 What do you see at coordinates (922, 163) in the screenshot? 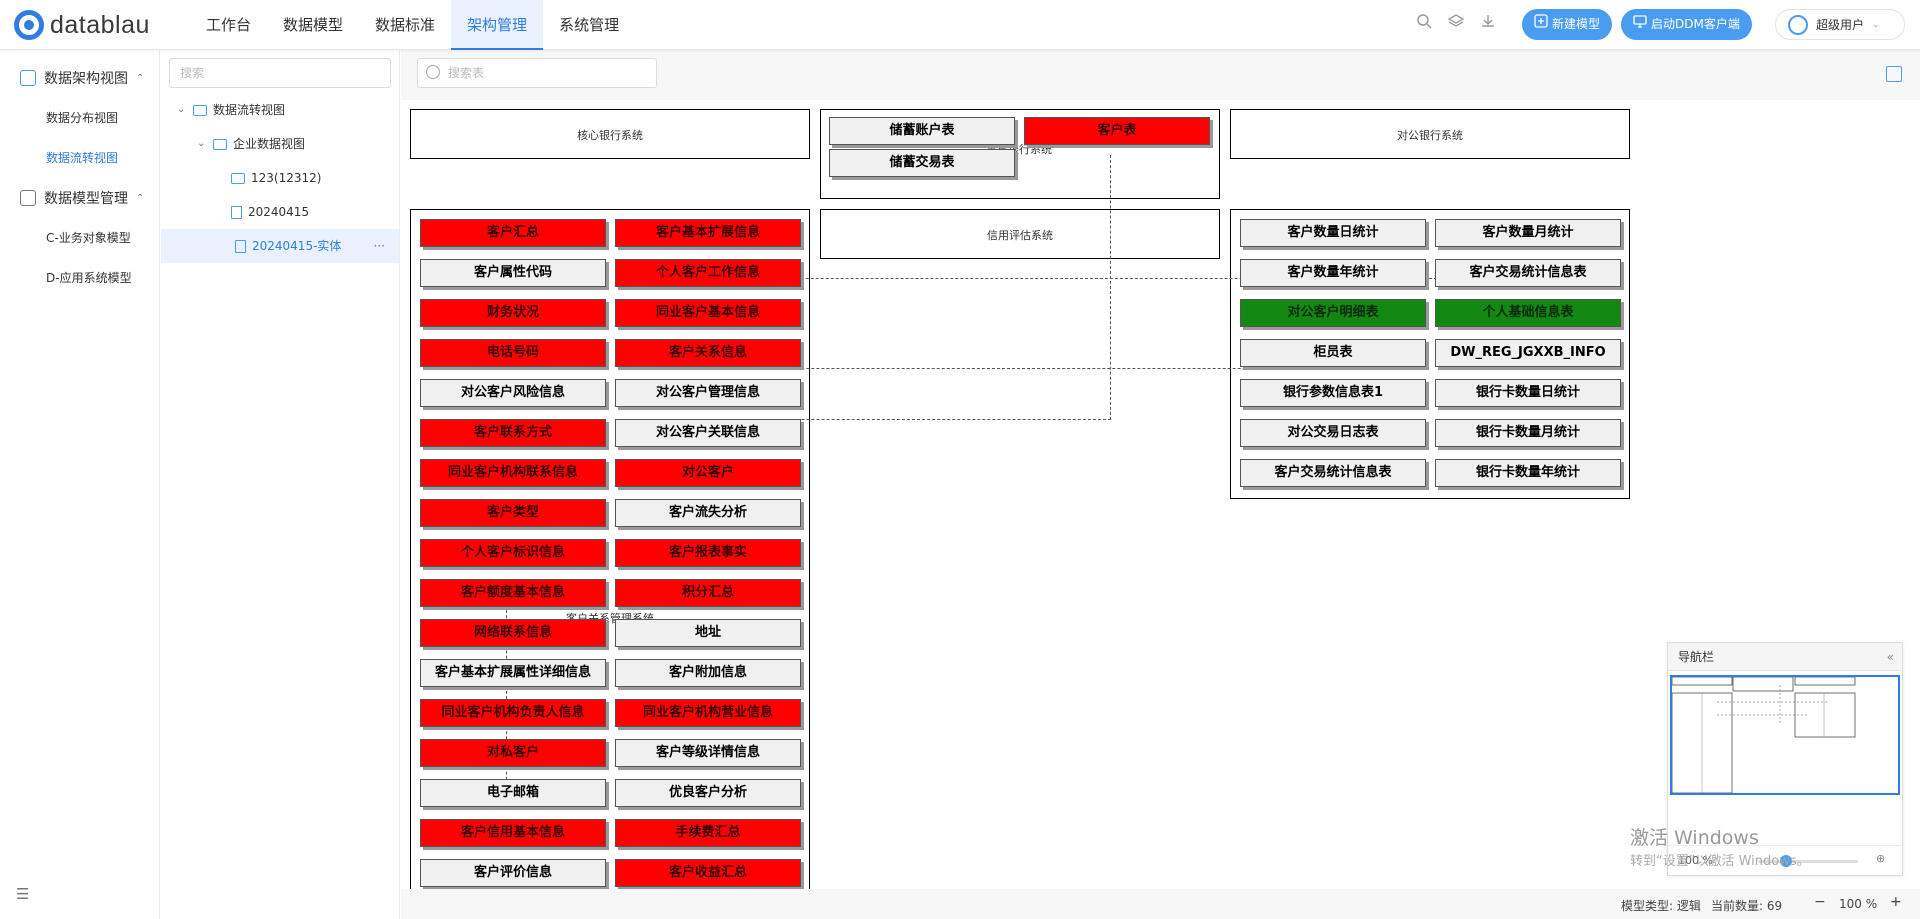
I see `entity-retail_entities-2: 储蓄交易表` at bounding box center [922, 163].